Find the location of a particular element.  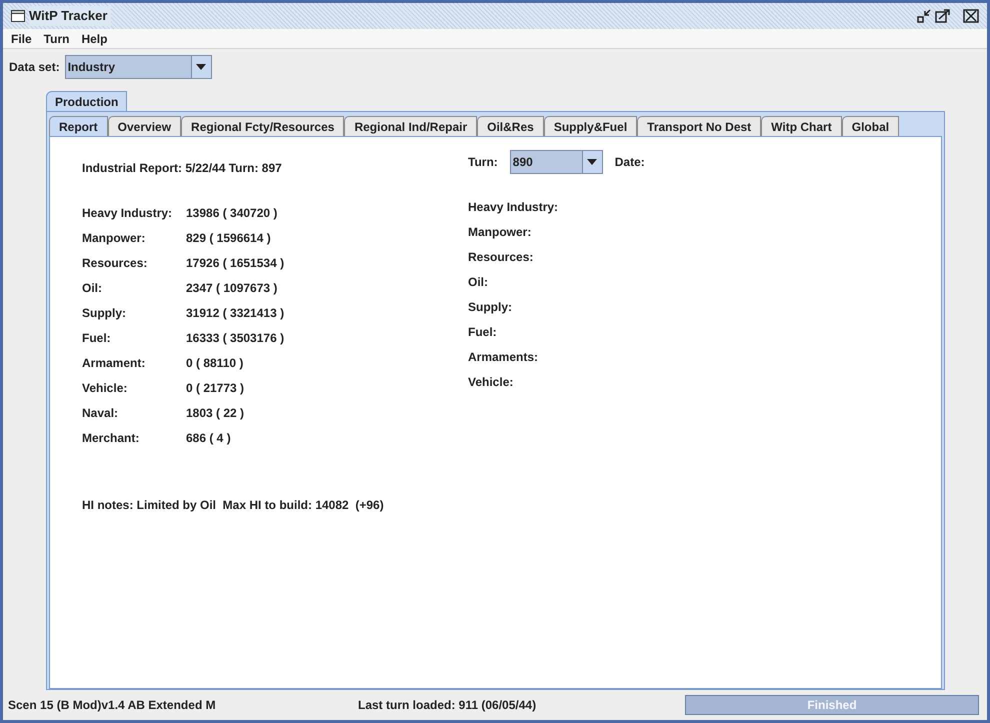

row-value: 0 ( 88110 ) is located at coordinates (215, 363).